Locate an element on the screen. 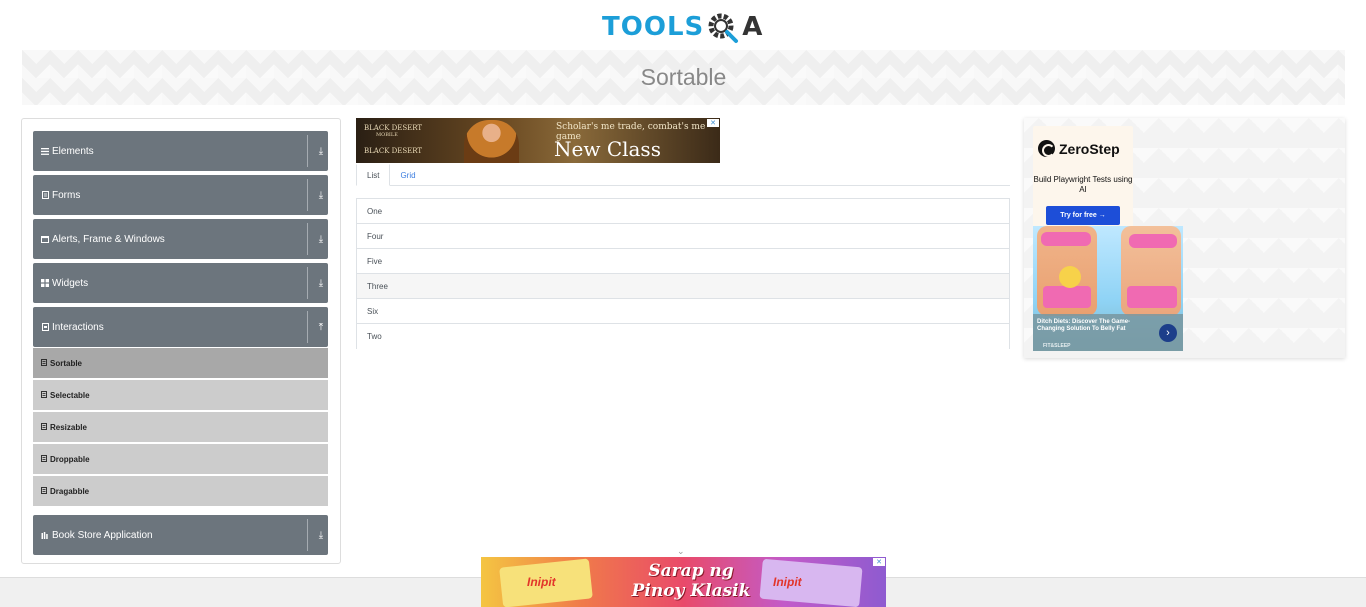  menu-item-label: Droppable is located at coordinates (70, 459).